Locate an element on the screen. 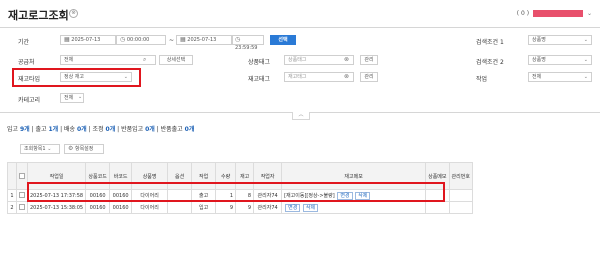 The width and height of the screenshot is (600, 255). summary-item: 입고 9개 is located at coordinates (18, 129).